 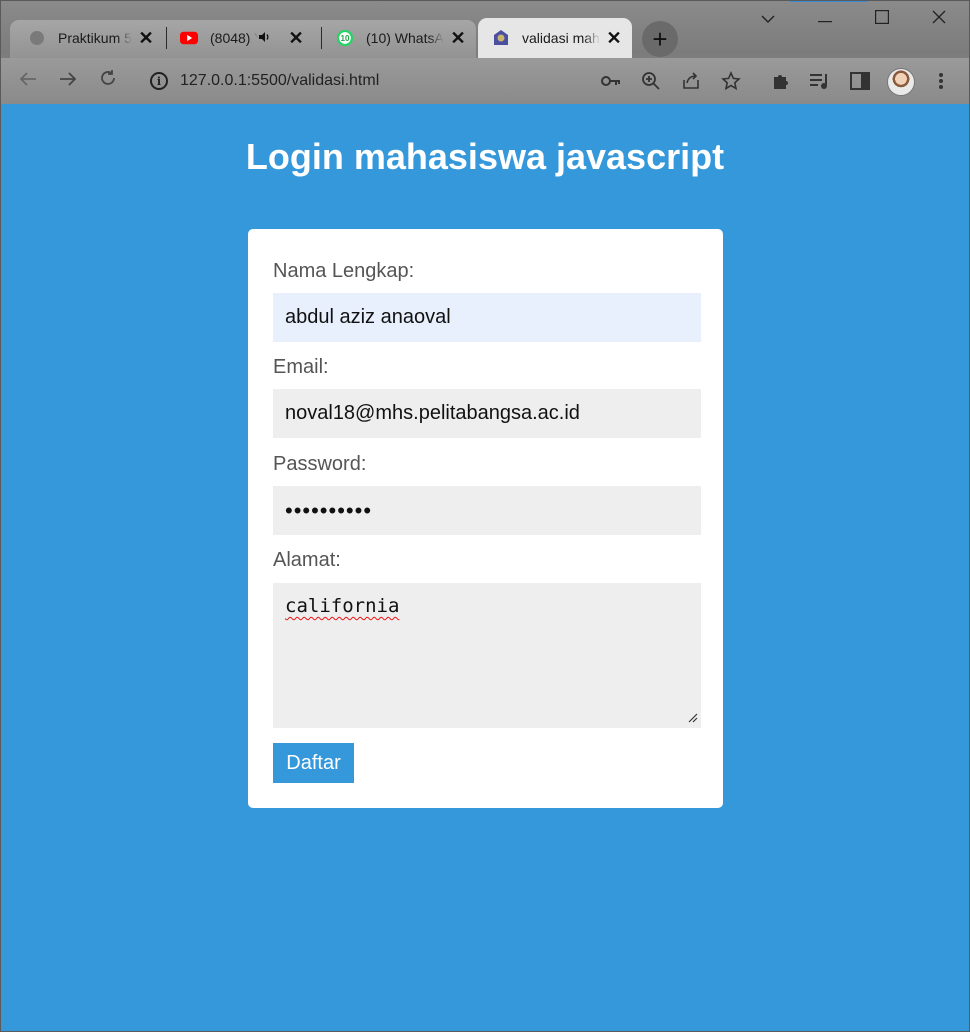 I want to click on zoom-icon, so click(x=651, y=81).